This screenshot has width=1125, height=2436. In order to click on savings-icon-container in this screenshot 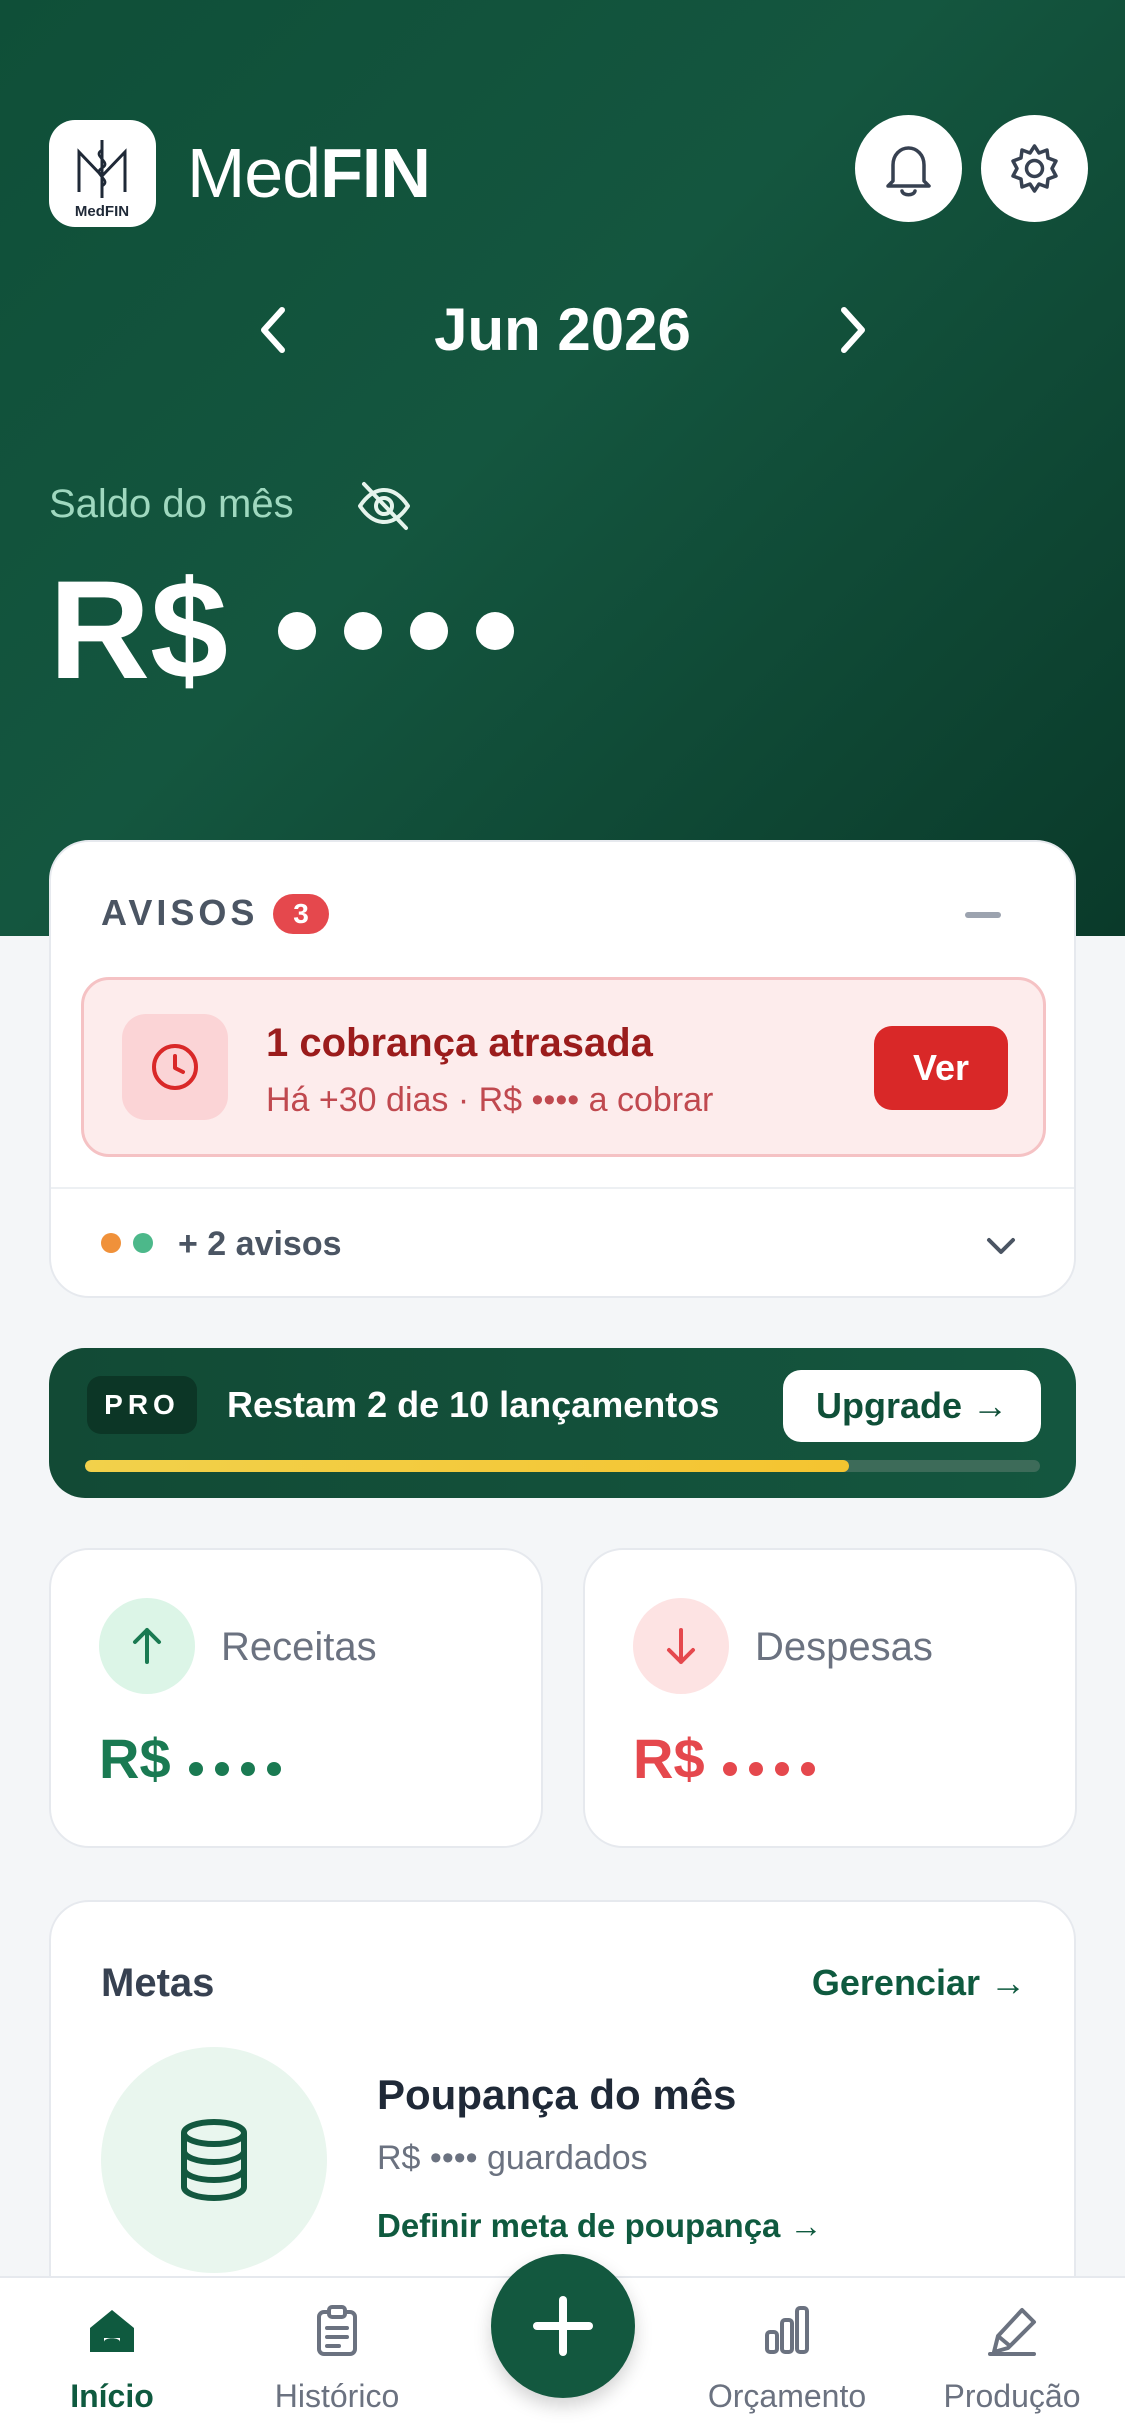, I will do `click(214, 2160)`.